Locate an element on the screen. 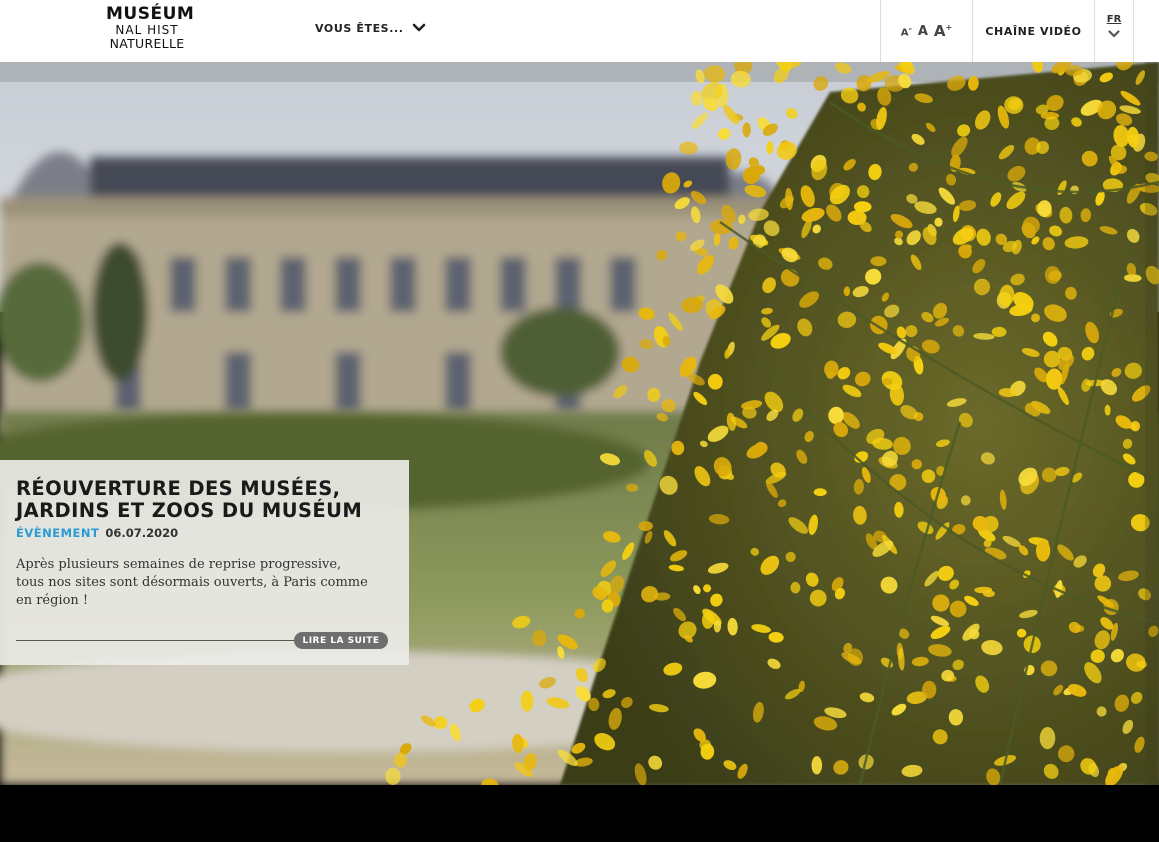  font-decrease-letter: A is located at coordinates (904, 33).